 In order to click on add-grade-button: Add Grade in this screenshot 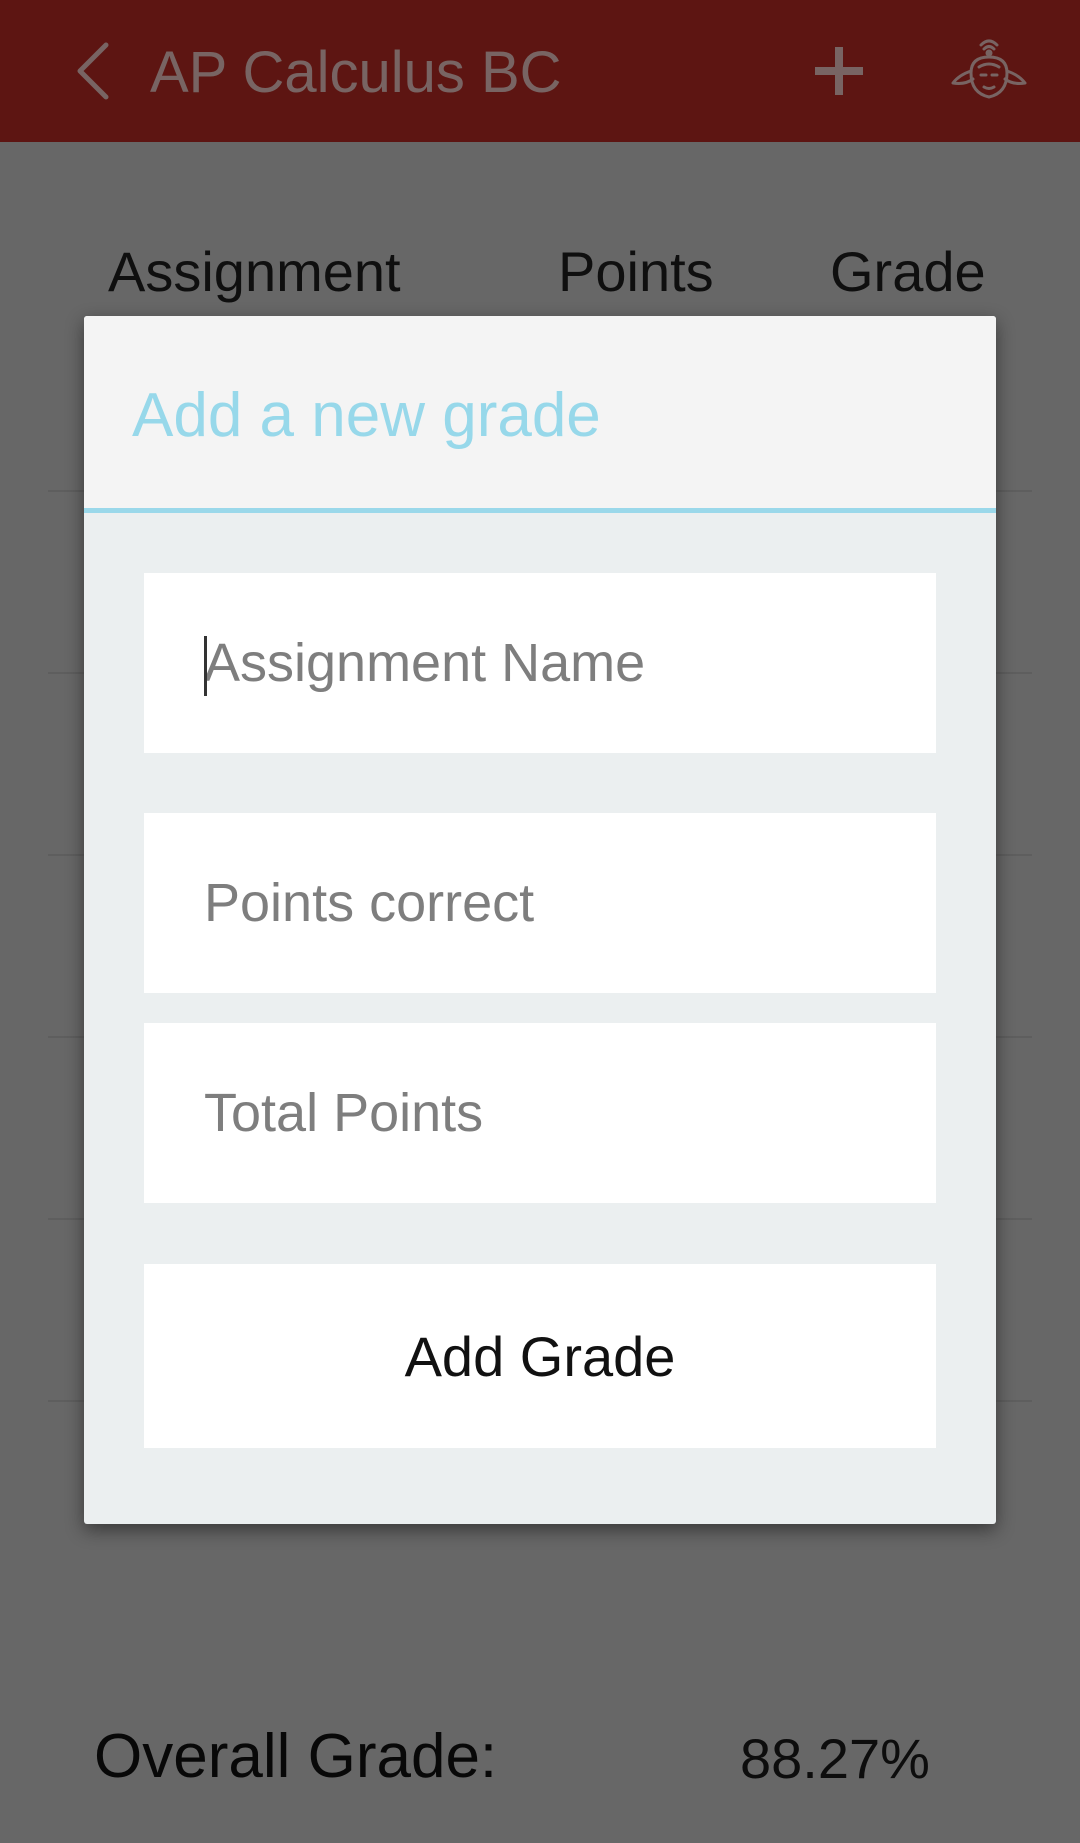, I will do `click(540, 1356)`.